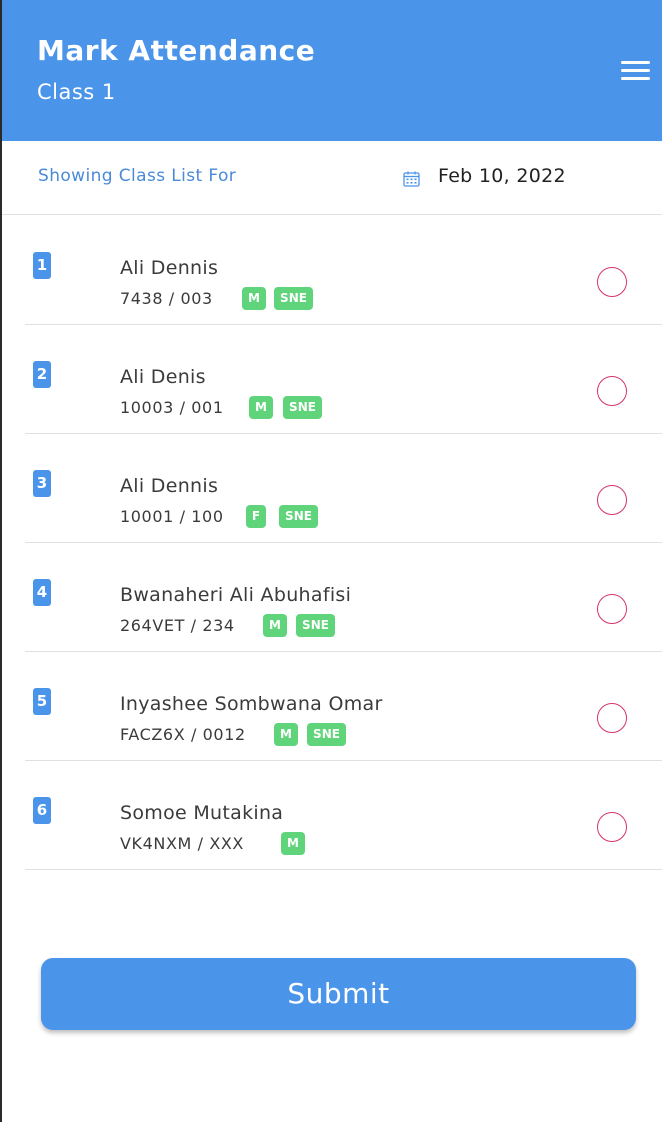  I want to click on row-number-badge: 2, so click(42, 374).